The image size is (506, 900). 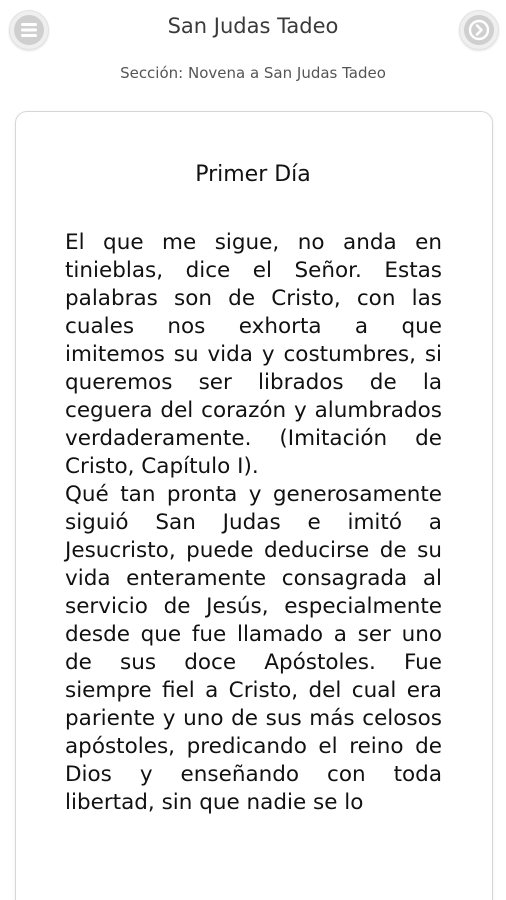 I want to click on day-title: Primer Día, so click(x=253, y=174).